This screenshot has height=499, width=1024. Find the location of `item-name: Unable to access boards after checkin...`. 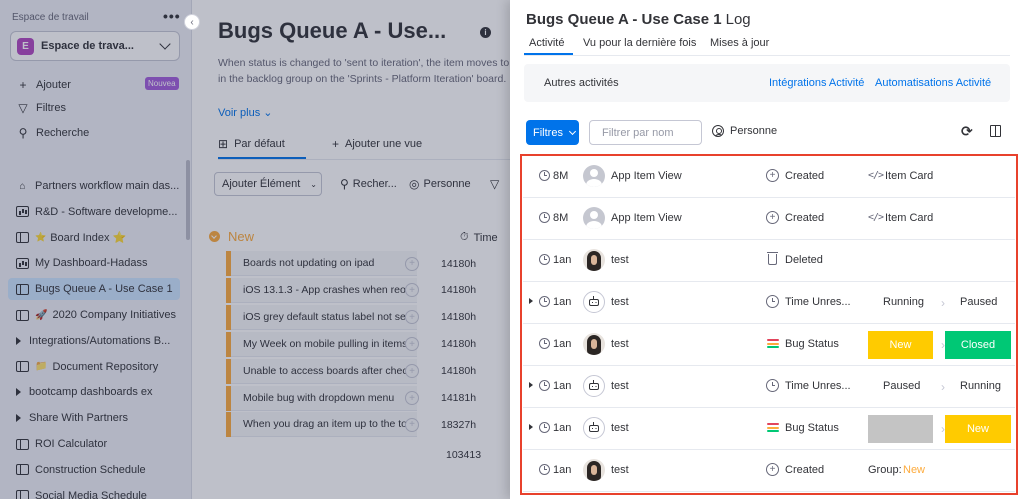

item-name: Unable to access boards after checkin... is located at coordinates (324, 371).